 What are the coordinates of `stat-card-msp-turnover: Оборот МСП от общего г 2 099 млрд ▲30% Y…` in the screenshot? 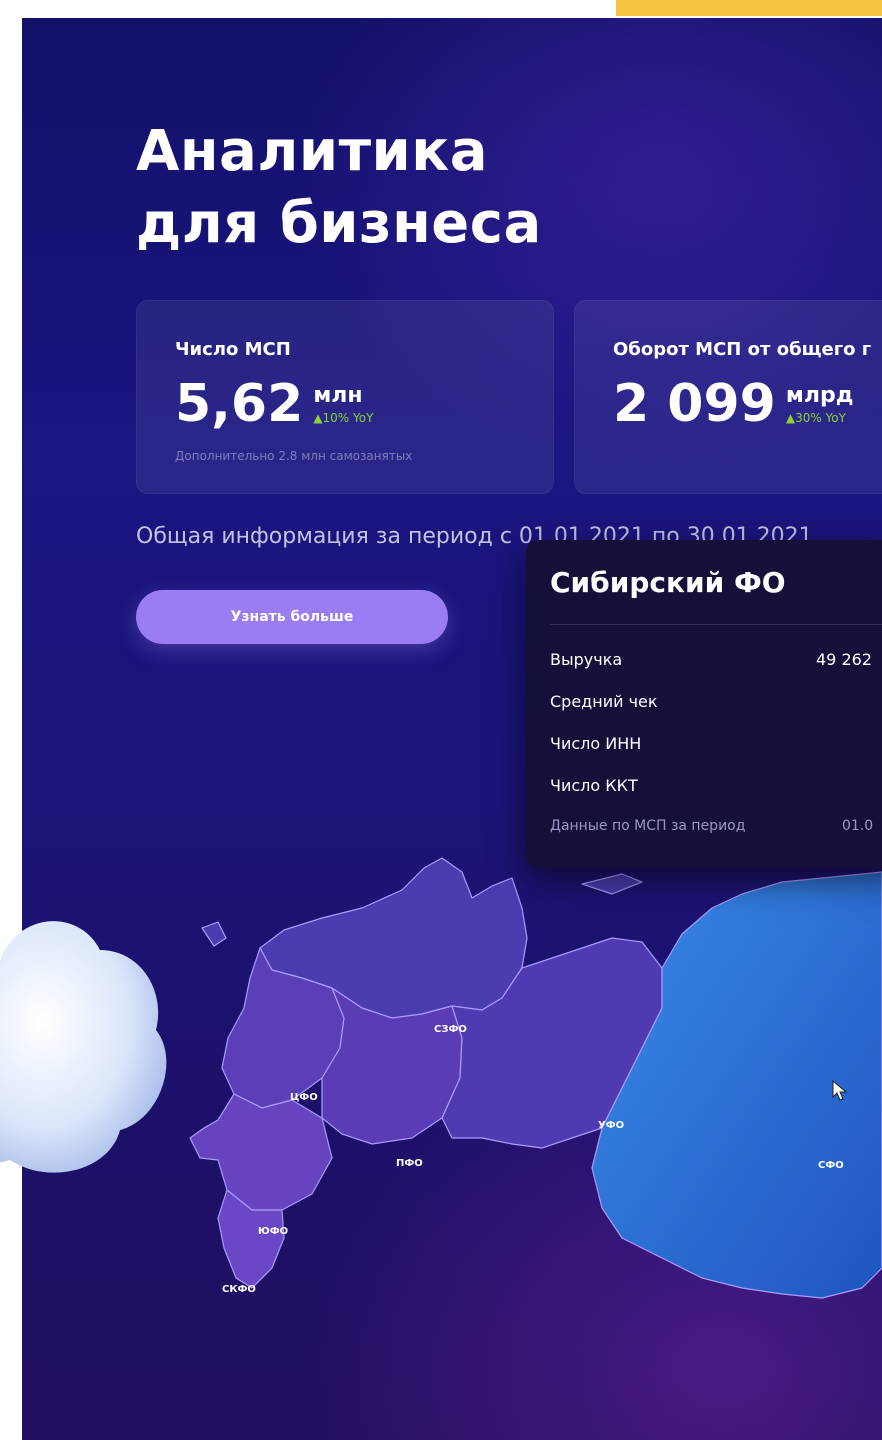 It's located at (728, 397).